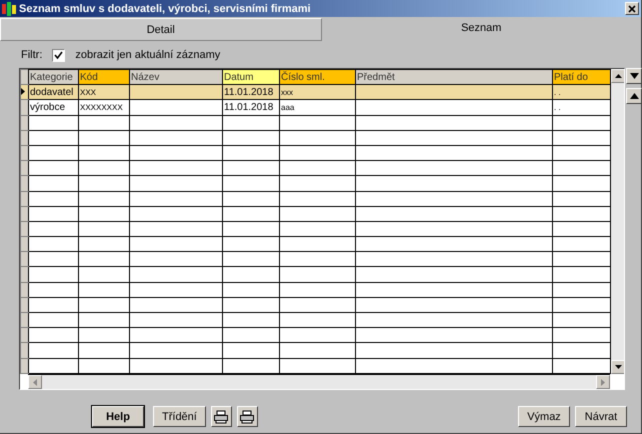  I want to click on close-icon, so click(632, 8).